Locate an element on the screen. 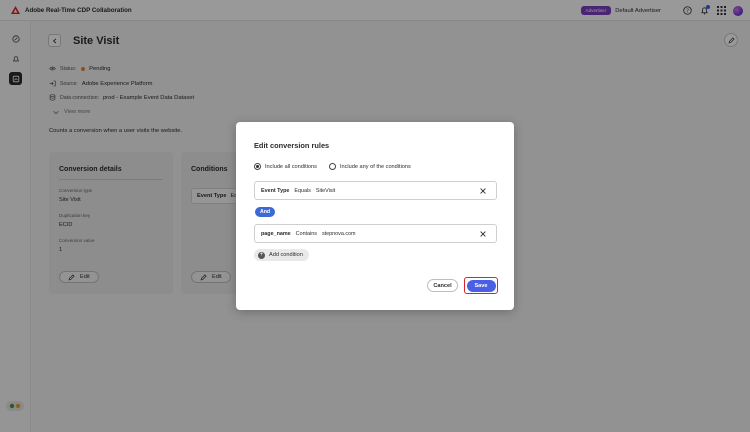  condition-row: Event Type Equals SiteVisit is located at coordinates (375, 190).